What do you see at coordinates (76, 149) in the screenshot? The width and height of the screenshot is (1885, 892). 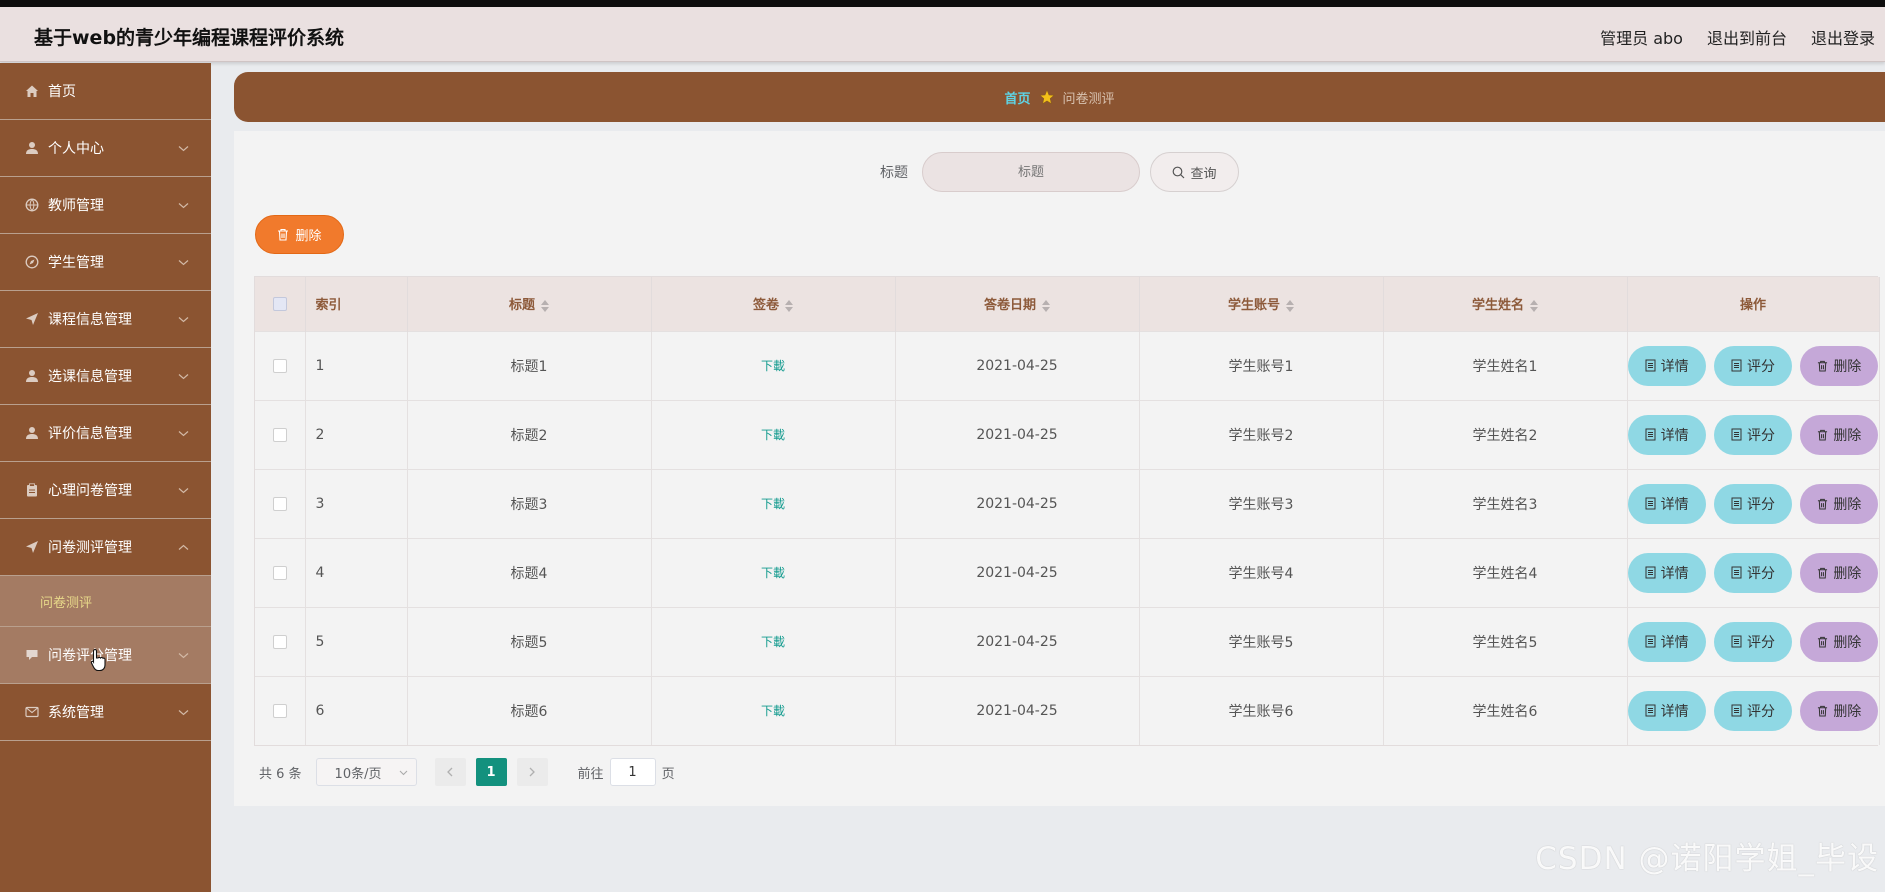 I see `sidebar-item-label: 个人中心` at bounding box center [76, 149].